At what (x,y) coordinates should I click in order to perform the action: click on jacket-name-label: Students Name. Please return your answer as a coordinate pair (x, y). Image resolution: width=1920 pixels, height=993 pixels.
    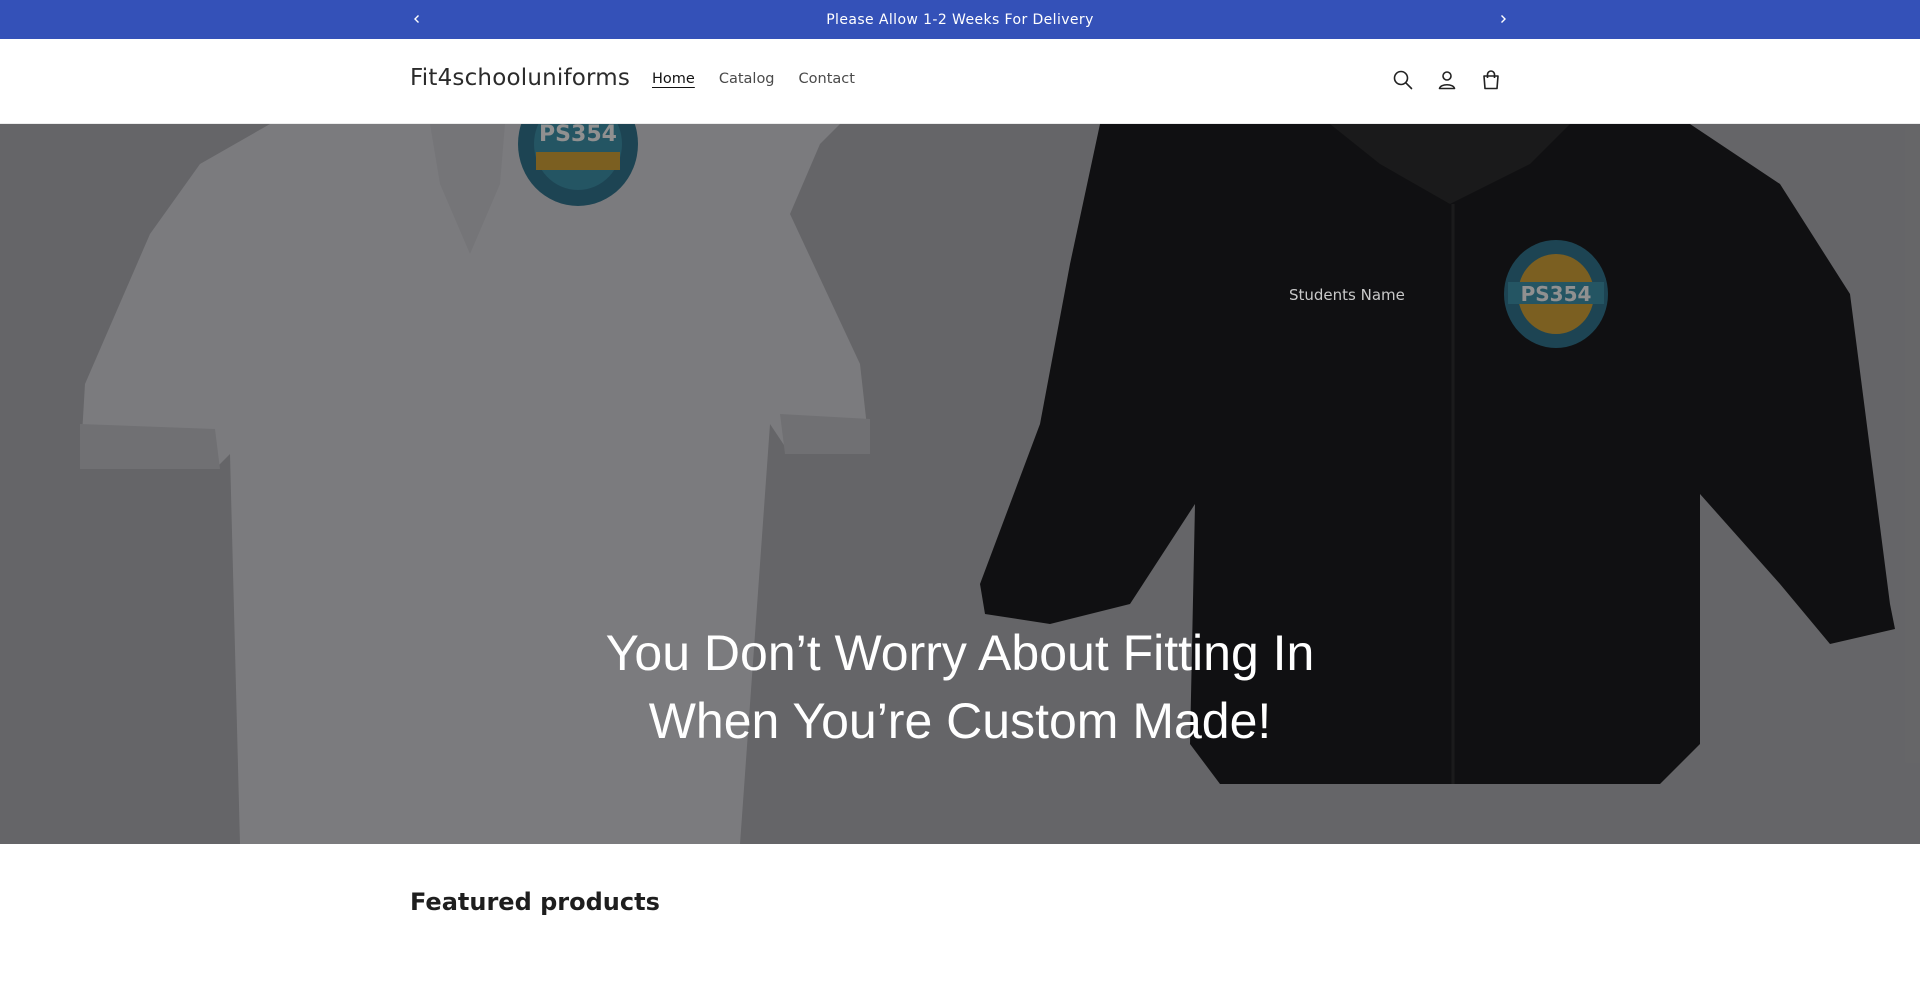
    Looking at the image, I should click on (1347, 295).